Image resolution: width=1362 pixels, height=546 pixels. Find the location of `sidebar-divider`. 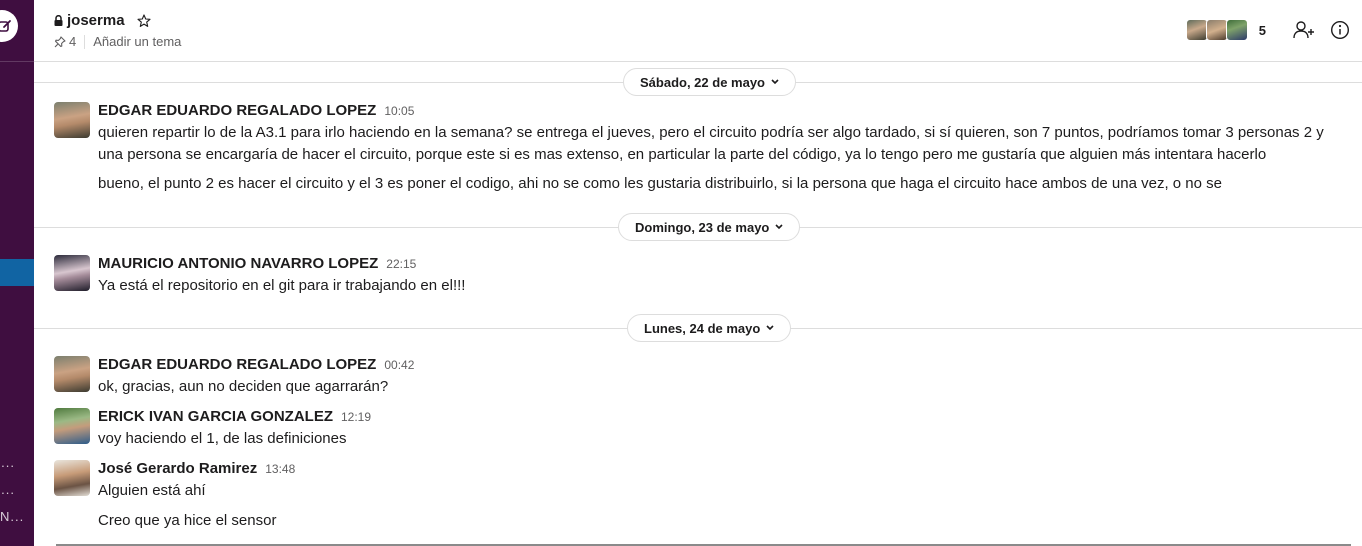

sidebar-divider is located at coordinates (17, 61).